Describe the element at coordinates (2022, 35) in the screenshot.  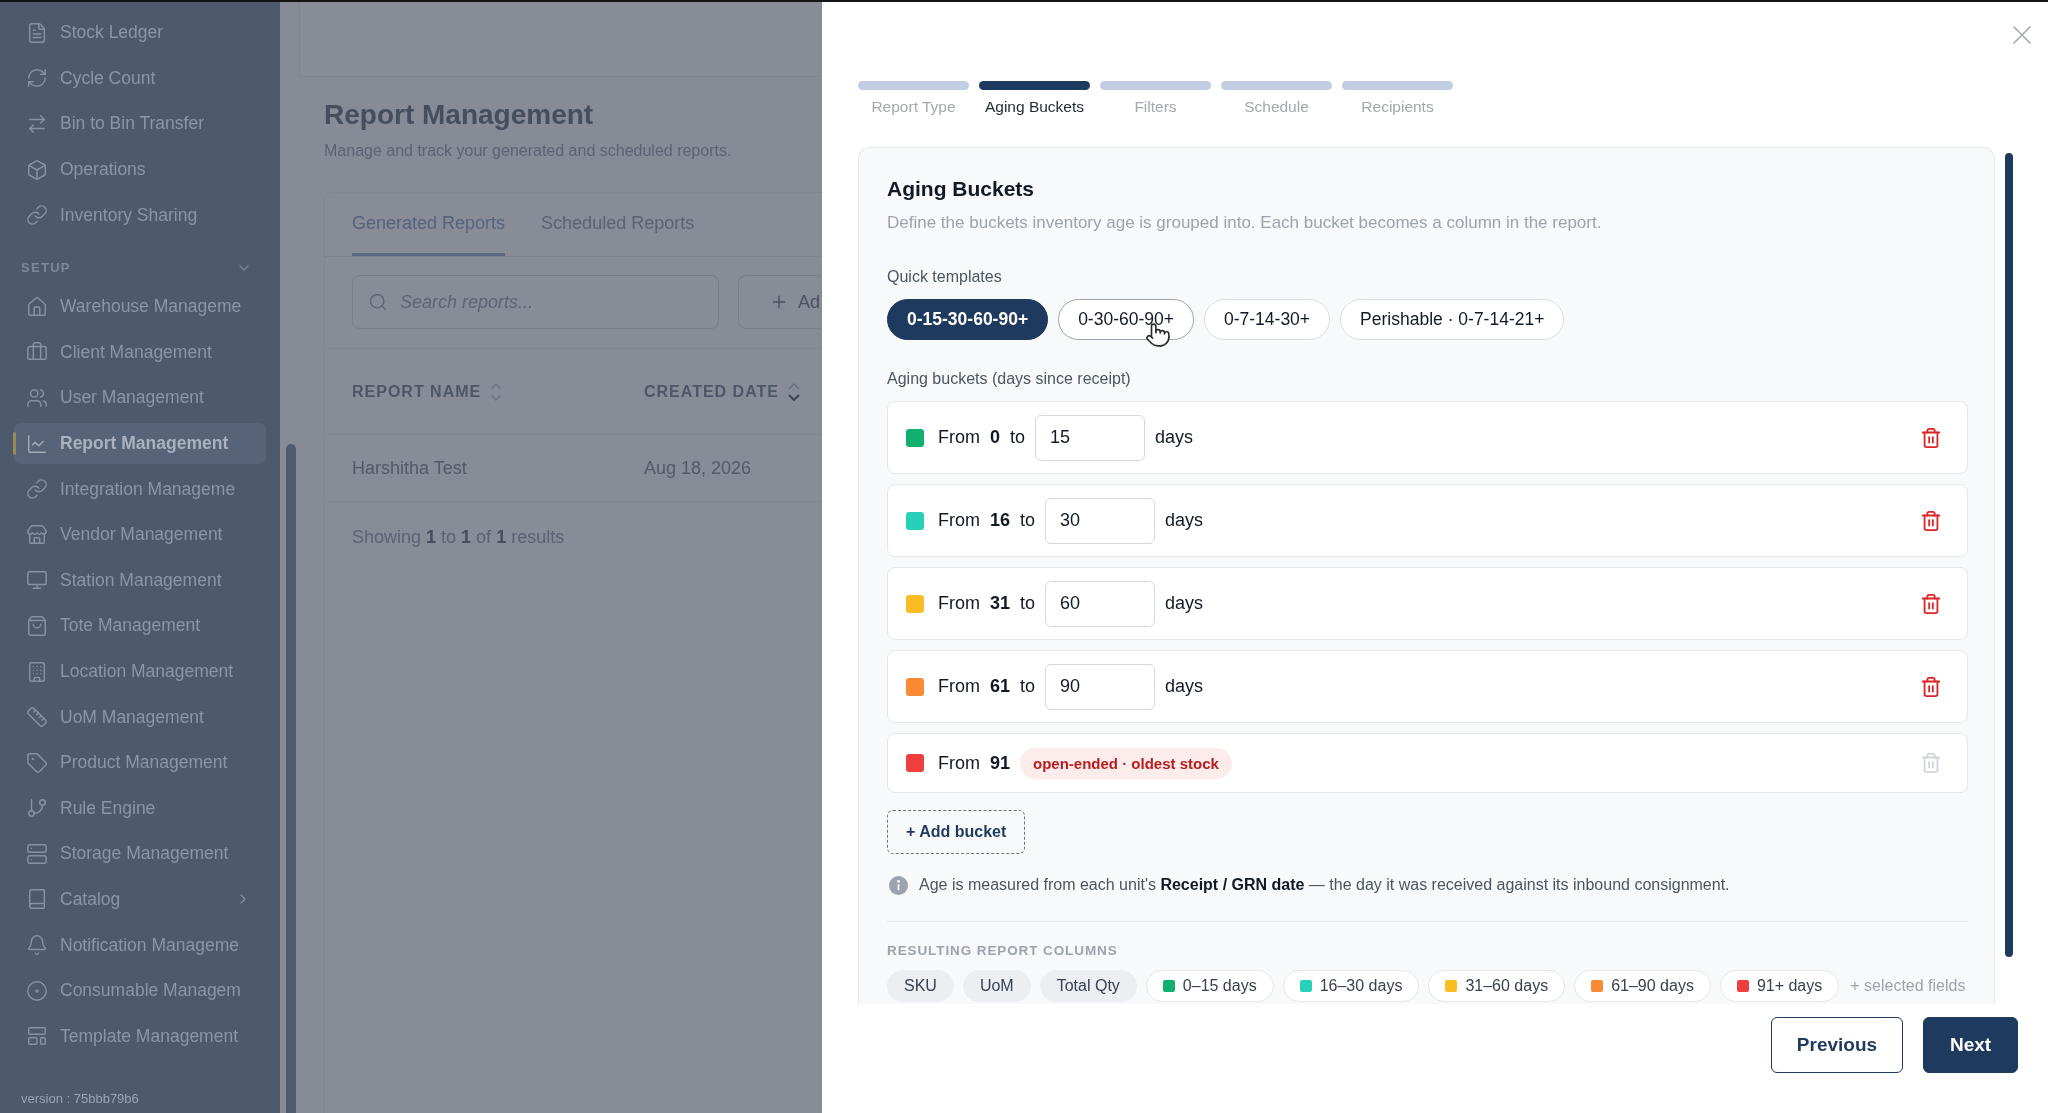
I see `close-icon` at that location.